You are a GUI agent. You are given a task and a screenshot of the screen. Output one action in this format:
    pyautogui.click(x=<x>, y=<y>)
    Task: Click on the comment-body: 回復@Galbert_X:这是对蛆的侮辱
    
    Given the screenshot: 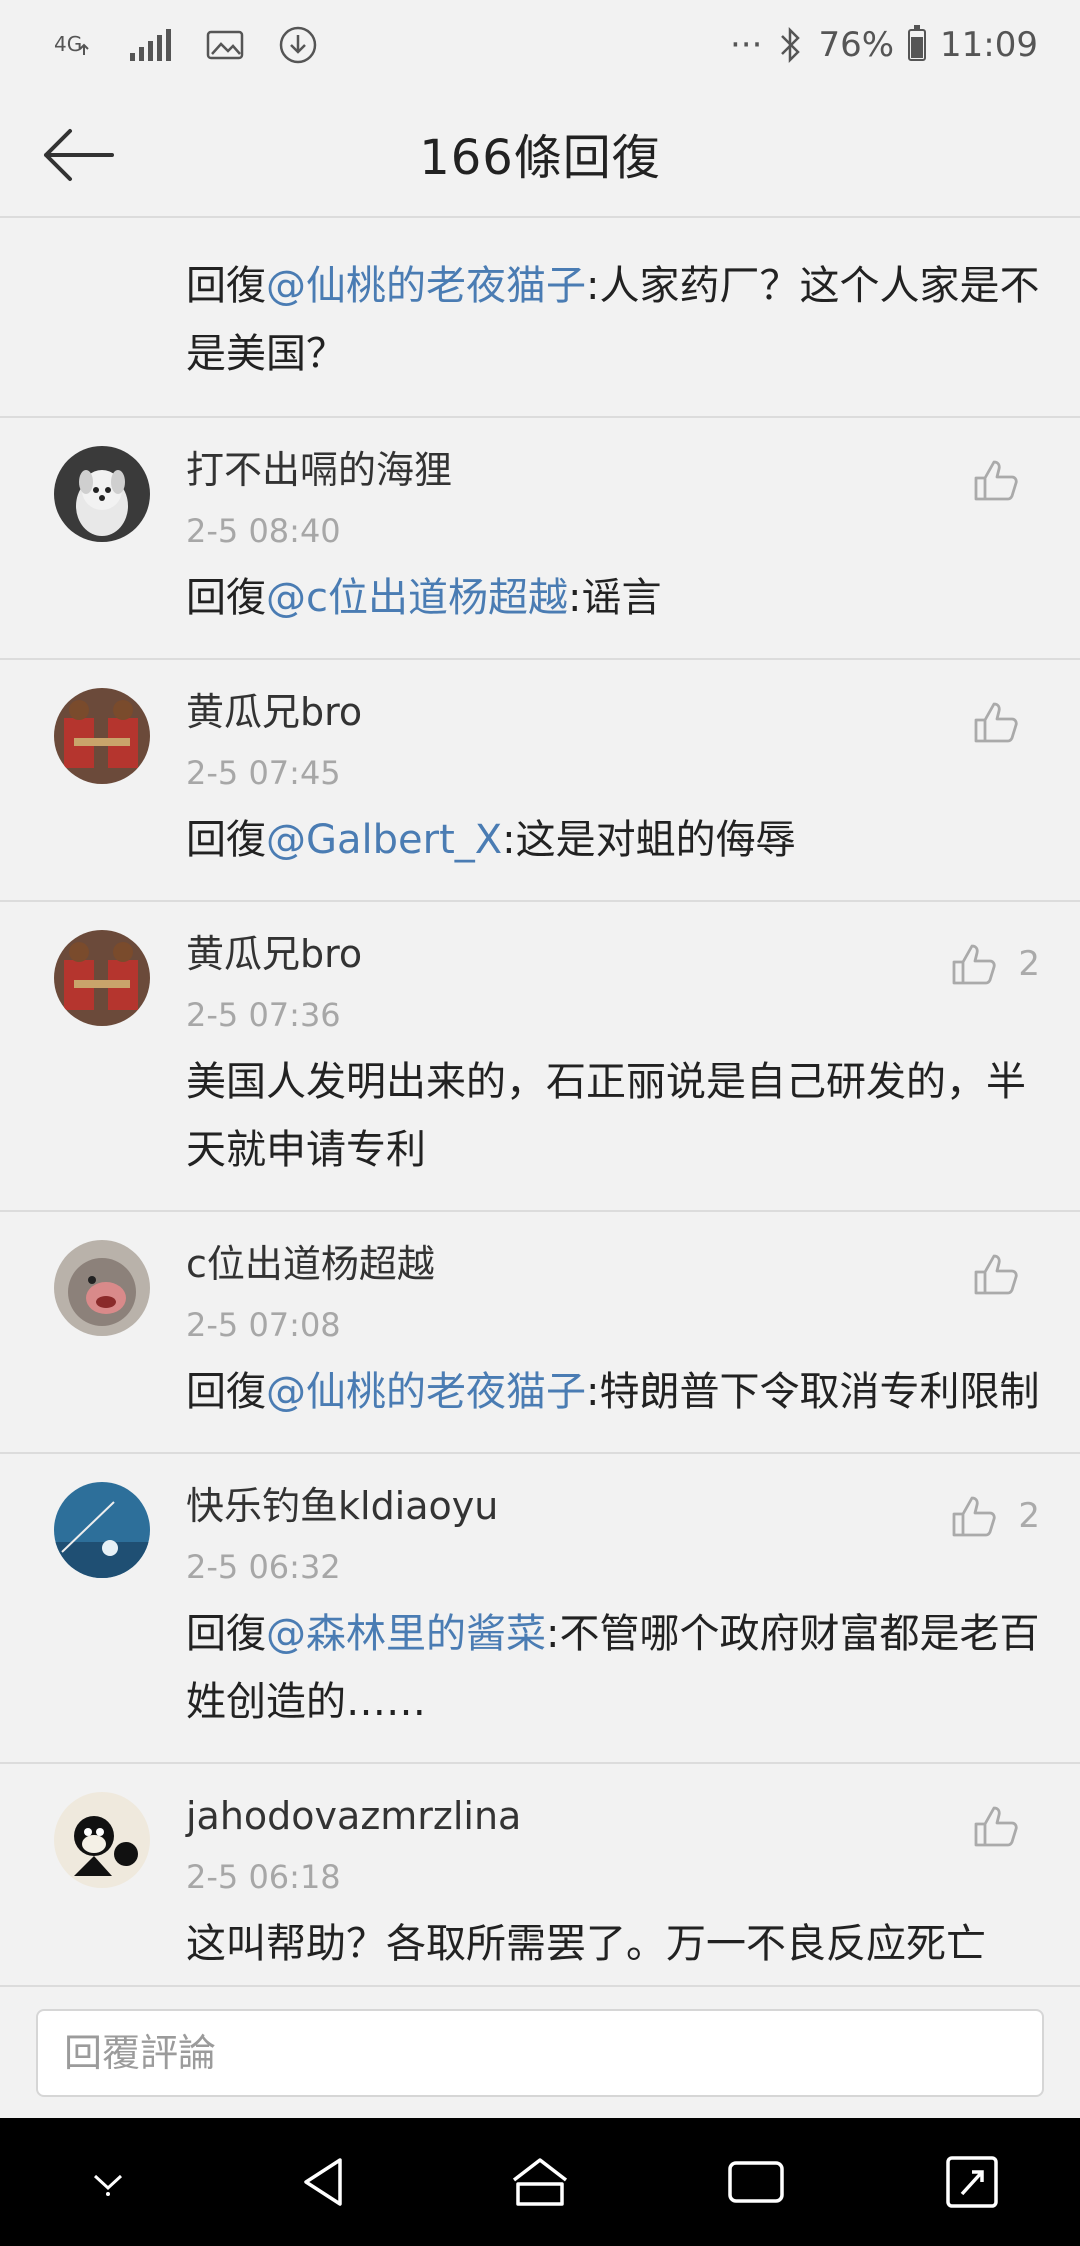 What is the action you would take?
    pyautogui.click(x=613, y=840)
    